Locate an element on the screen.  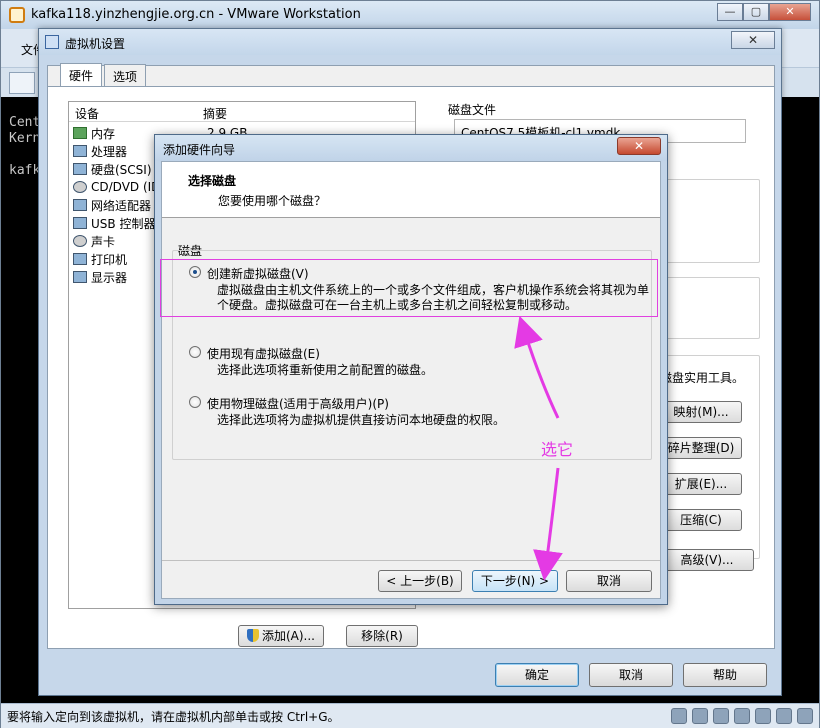
device-column-header: 设备 is located at coordinates (87, 113).